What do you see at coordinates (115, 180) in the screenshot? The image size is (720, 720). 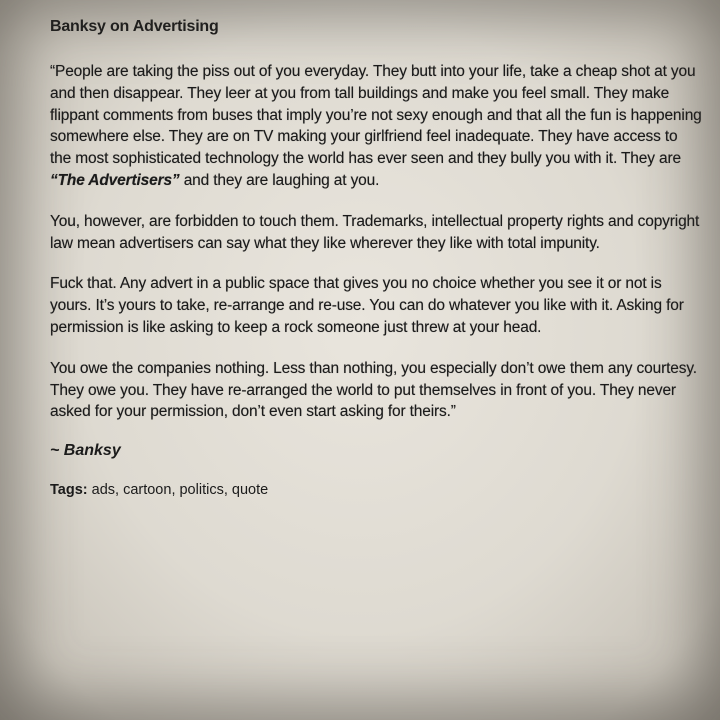 I see `paragraph-1-emphasis: “The Advertisers”` at bounding box center [115, 180].